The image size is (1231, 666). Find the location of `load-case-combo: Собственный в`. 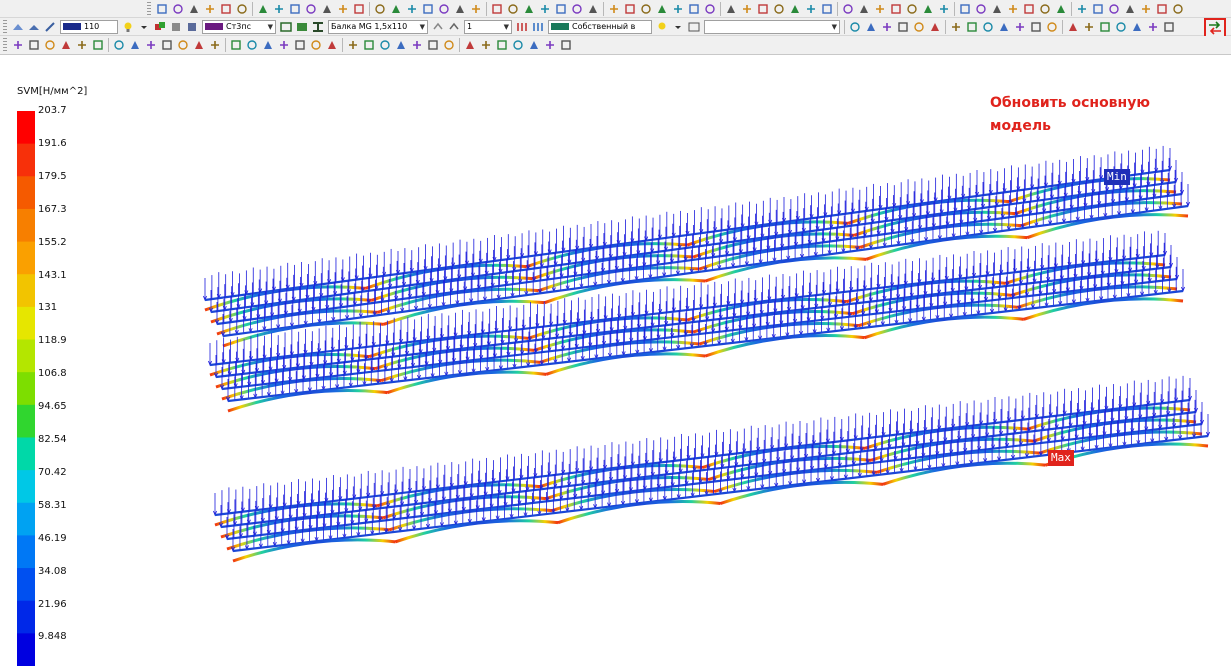

load-case-combo: Собственный в is located at coordinates (600, 26).